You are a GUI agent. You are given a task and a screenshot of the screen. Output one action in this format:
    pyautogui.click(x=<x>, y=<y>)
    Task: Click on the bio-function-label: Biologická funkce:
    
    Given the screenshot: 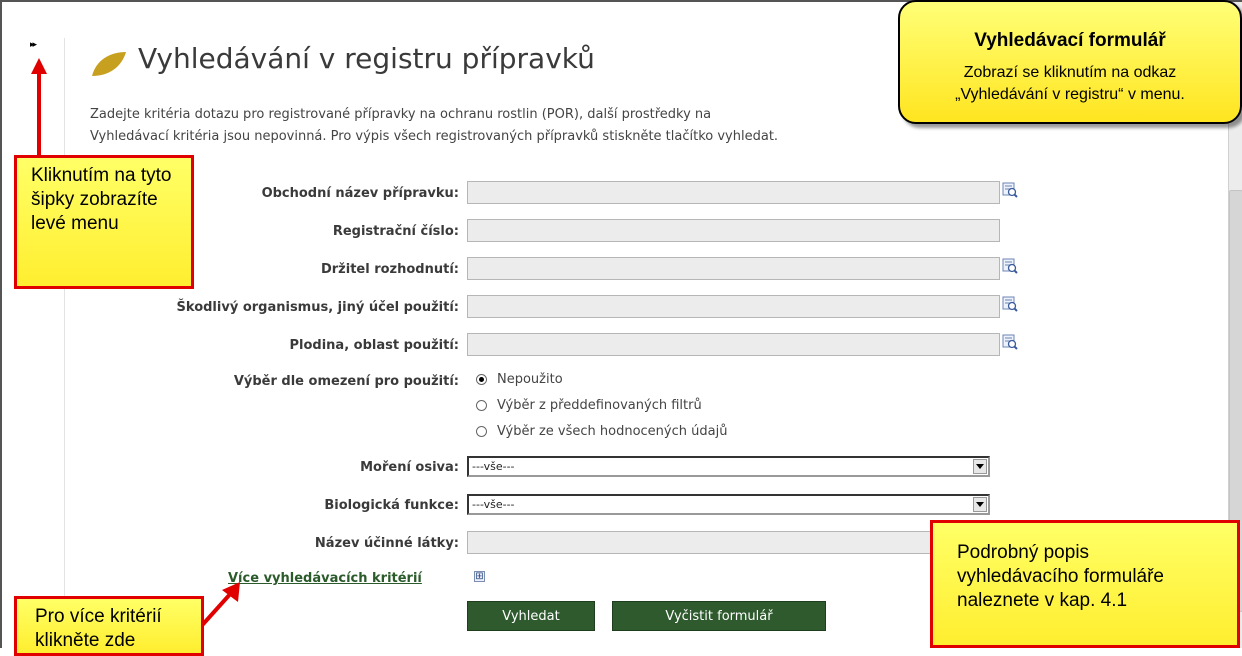 What is the action you would take?
    pyautogui.click(x=391, y=505)
    